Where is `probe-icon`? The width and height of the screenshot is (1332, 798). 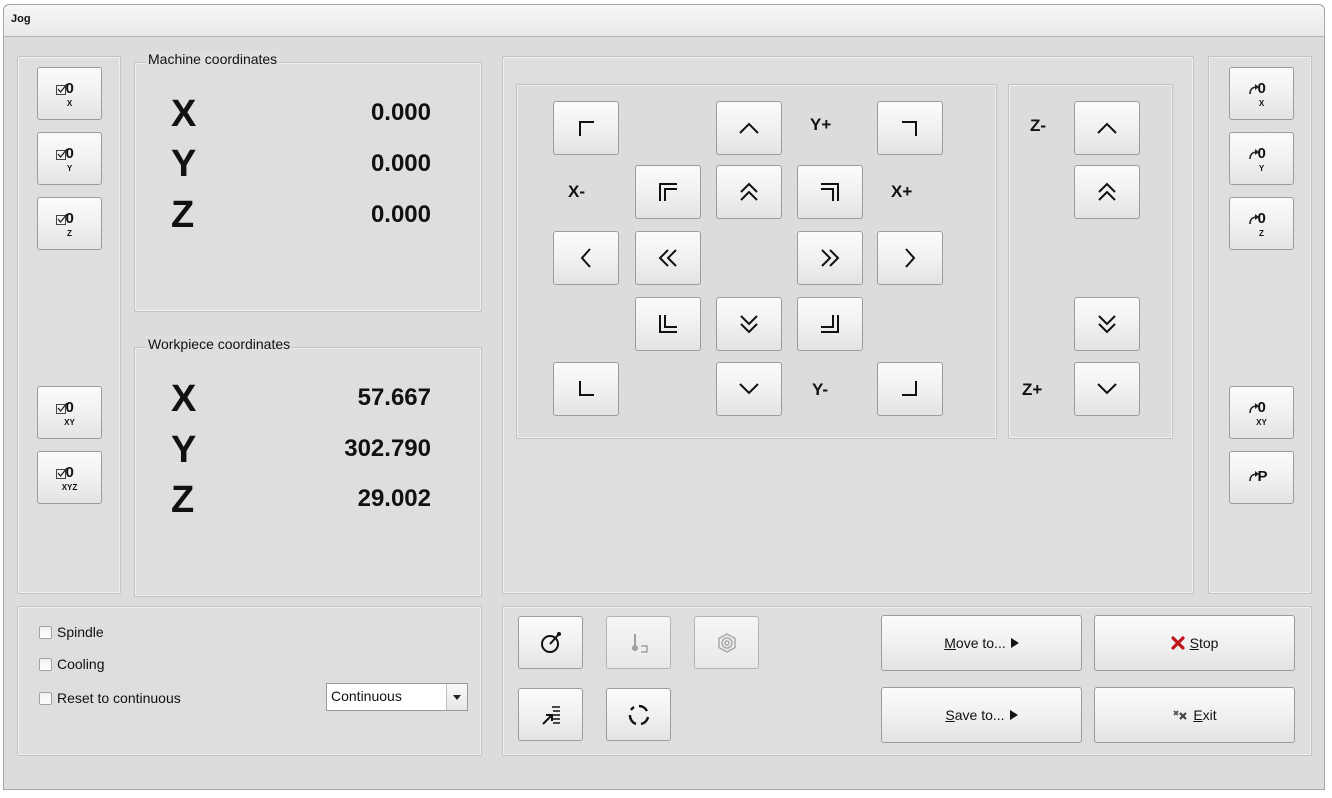
probe-icon is located at coordinates (550, 642).